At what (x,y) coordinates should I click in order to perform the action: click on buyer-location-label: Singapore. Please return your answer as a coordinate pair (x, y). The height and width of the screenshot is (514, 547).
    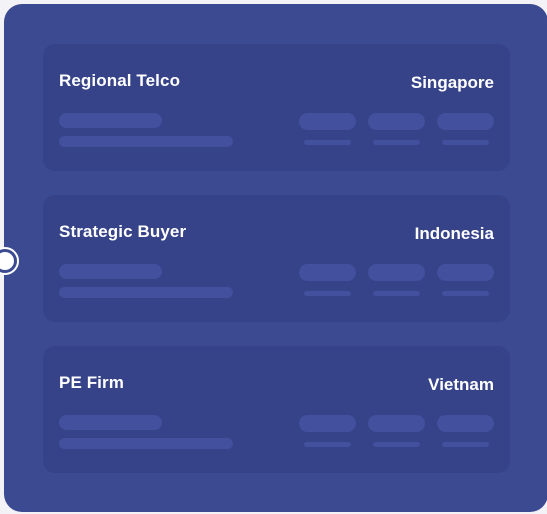
    Looking at the image, I should click on (452, 82).